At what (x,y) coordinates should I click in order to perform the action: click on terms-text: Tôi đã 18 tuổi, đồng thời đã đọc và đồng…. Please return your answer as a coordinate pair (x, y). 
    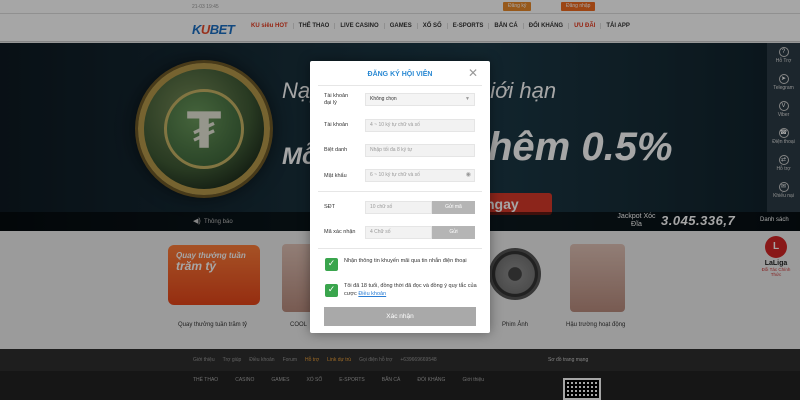
    Looking at the image, I should click on (410, 290).